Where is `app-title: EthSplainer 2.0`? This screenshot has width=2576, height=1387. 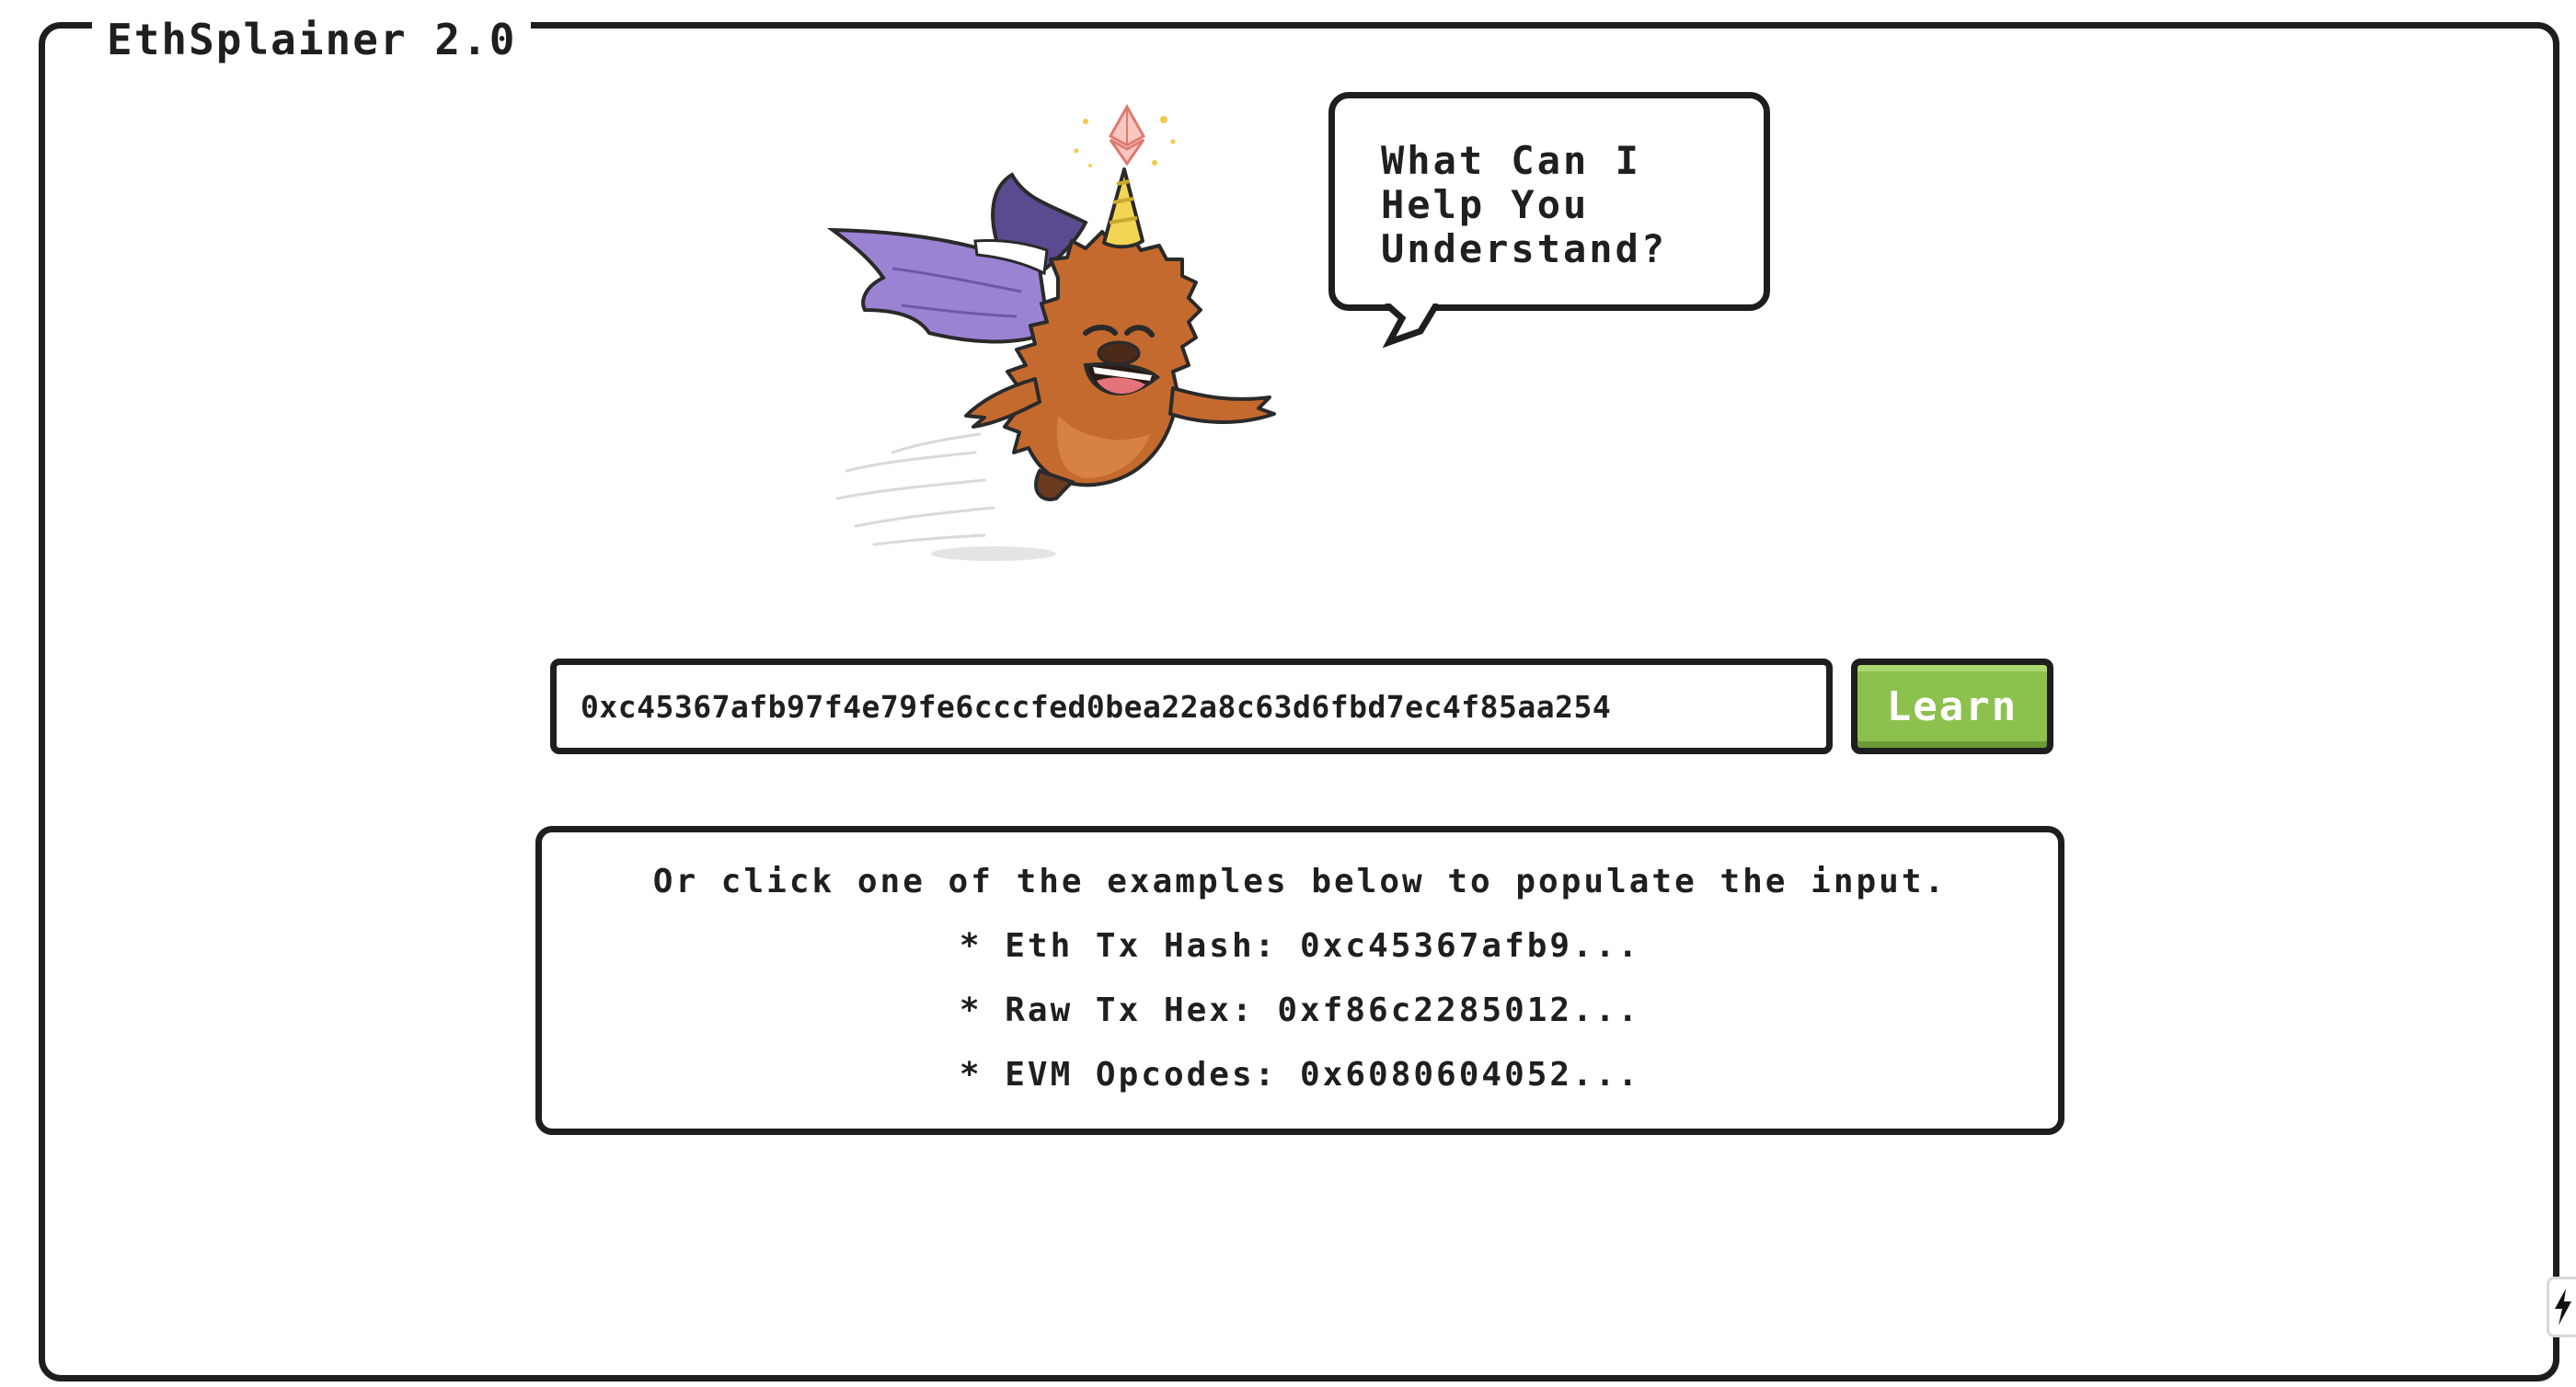
app-title: EthSplainer 2.0 is located at coordinates (312, 39).